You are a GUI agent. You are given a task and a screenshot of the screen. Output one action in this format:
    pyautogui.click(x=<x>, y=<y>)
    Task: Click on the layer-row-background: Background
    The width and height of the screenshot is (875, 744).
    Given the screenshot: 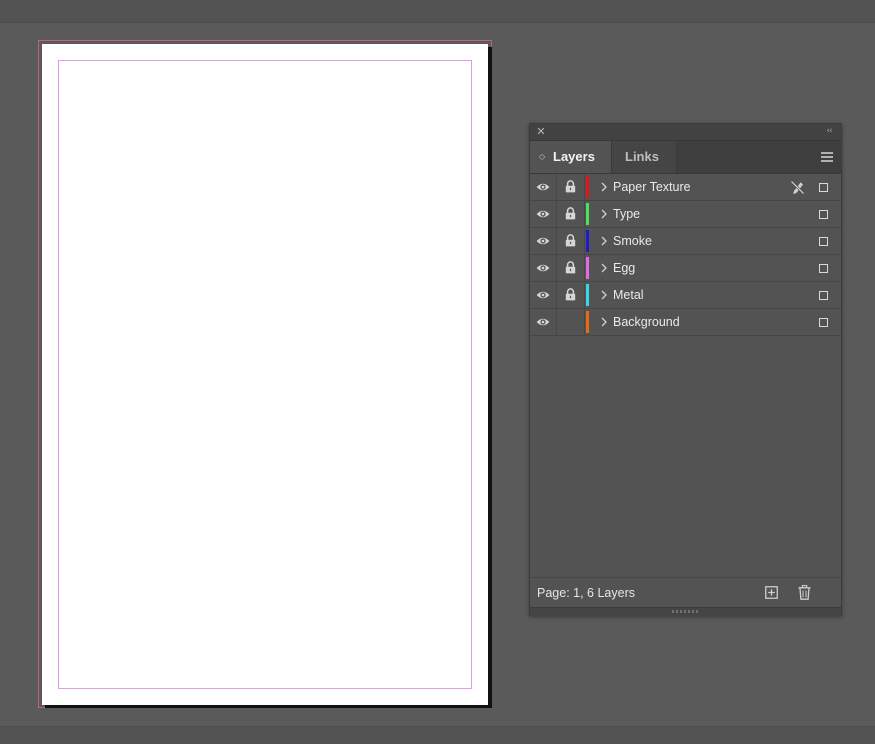 What is the action you would take?
    pyautogui.click(x=685, y=322)
    